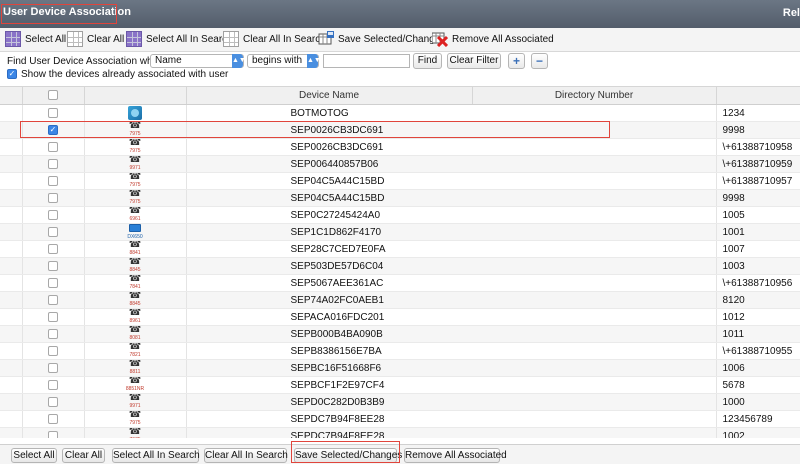 The image size is (800, 464). Describe the element at coordinates (83, 455) in the screenshot. I see `bottom-clear-all-button: Clear All` at that location.